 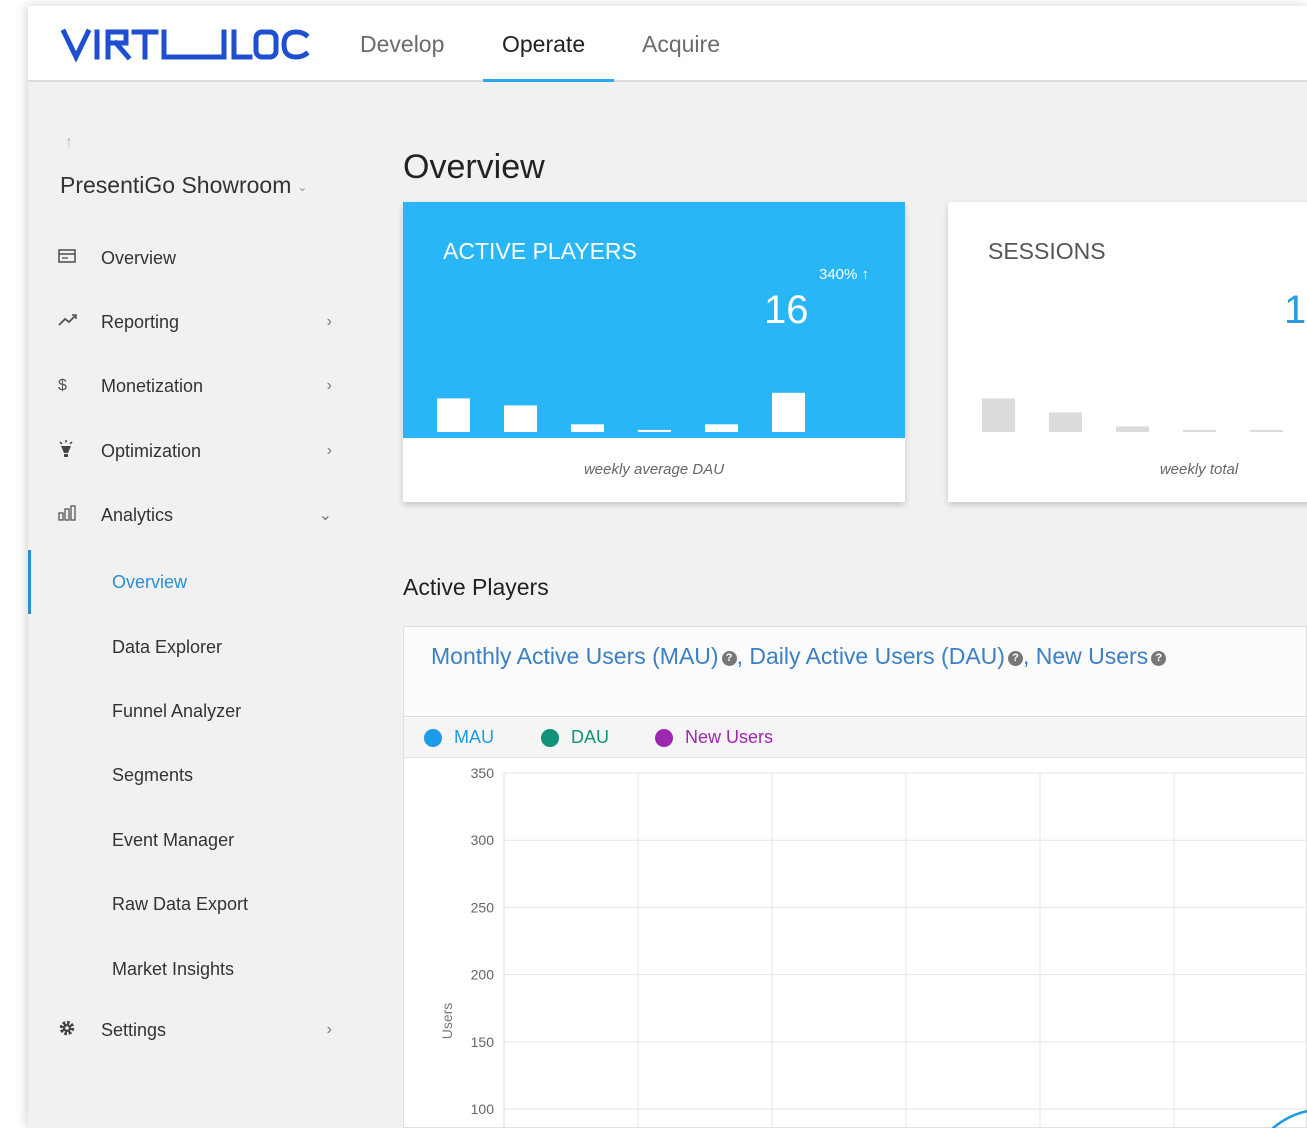 I want to click on page-title: Overview, so click(x=474, y=167).